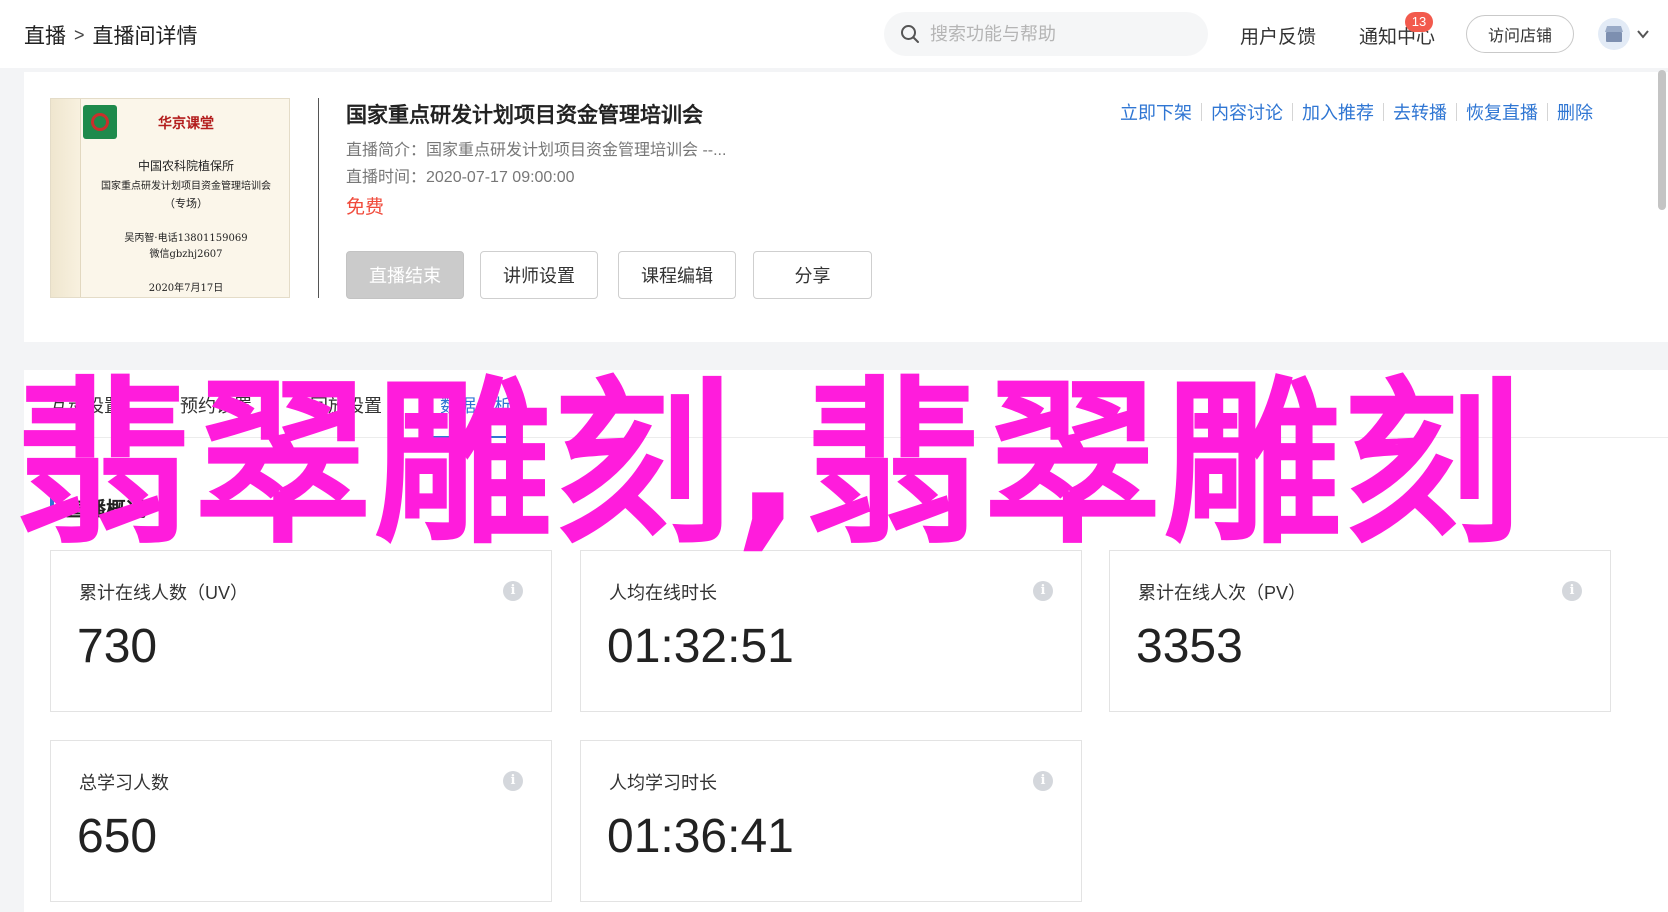 The width and height of the screenshot is (1668, 912). I want to click on search-box, so click(1046, 34).